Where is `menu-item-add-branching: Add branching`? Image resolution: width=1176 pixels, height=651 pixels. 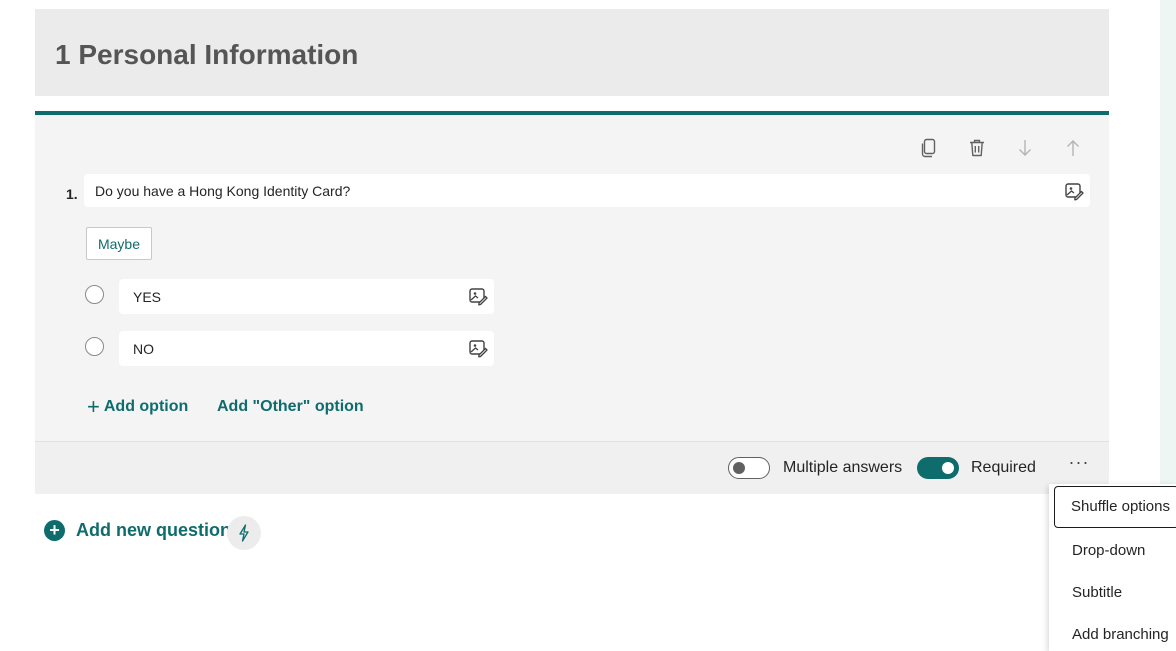 menu-item-add-branching: Add branching is located at coordinates (1112, 632).